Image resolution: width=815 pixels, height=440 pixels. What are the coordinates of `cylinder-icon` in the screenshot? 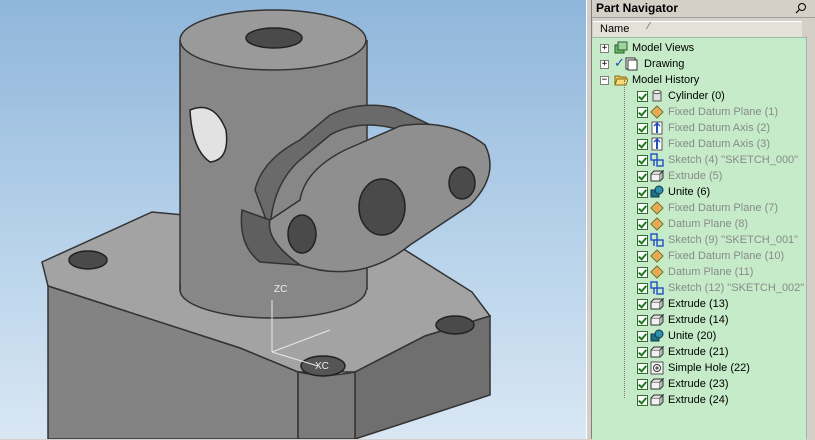 It's located at (657, 96).